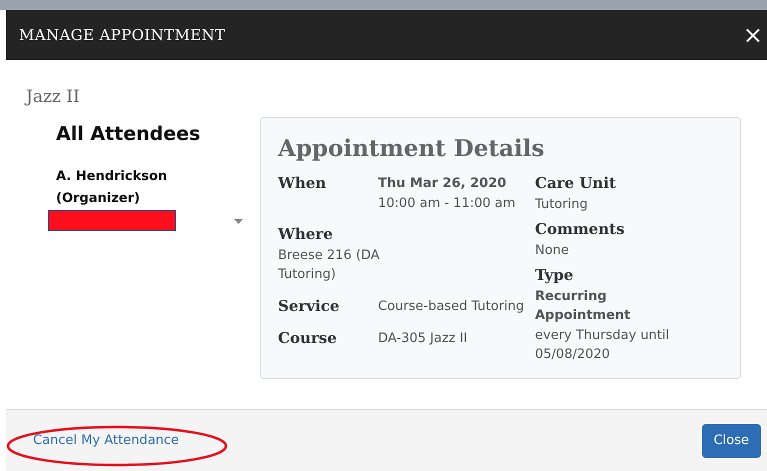 This screenshot has width=767, height=471. Describe the element at coordinates (129, 134) in the screenshot. I see `attendees-heading: All Attendees` at that location.